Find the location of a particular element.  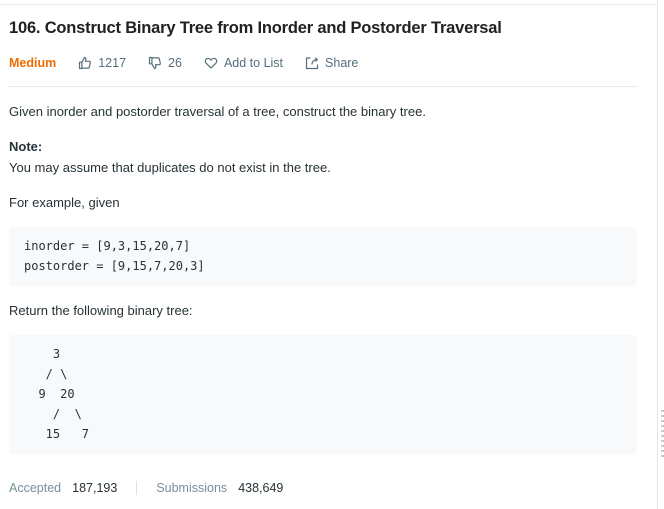

heart-icon is located at coordinates (211, 63).